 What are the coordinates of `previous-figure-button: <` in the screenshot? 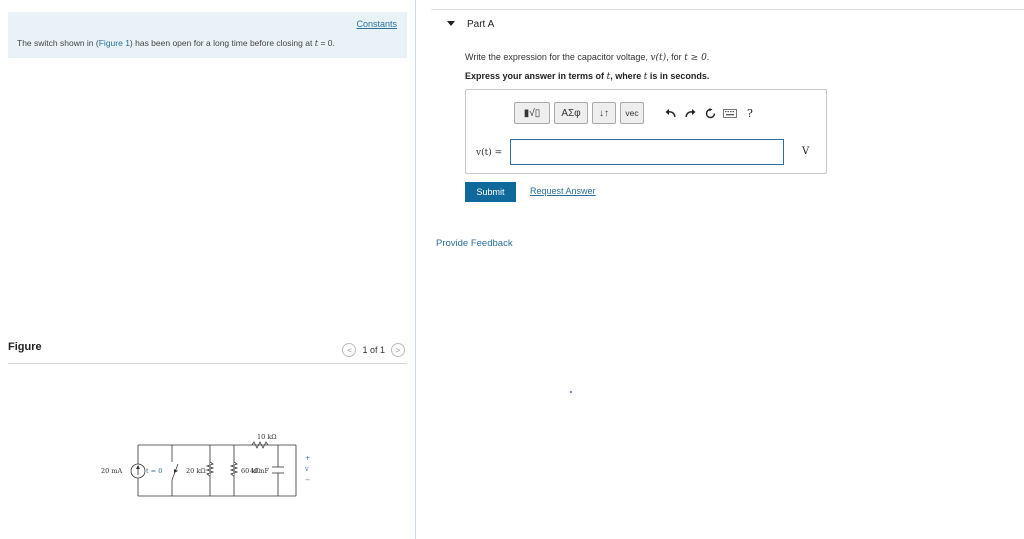 It's located at (349, 350).